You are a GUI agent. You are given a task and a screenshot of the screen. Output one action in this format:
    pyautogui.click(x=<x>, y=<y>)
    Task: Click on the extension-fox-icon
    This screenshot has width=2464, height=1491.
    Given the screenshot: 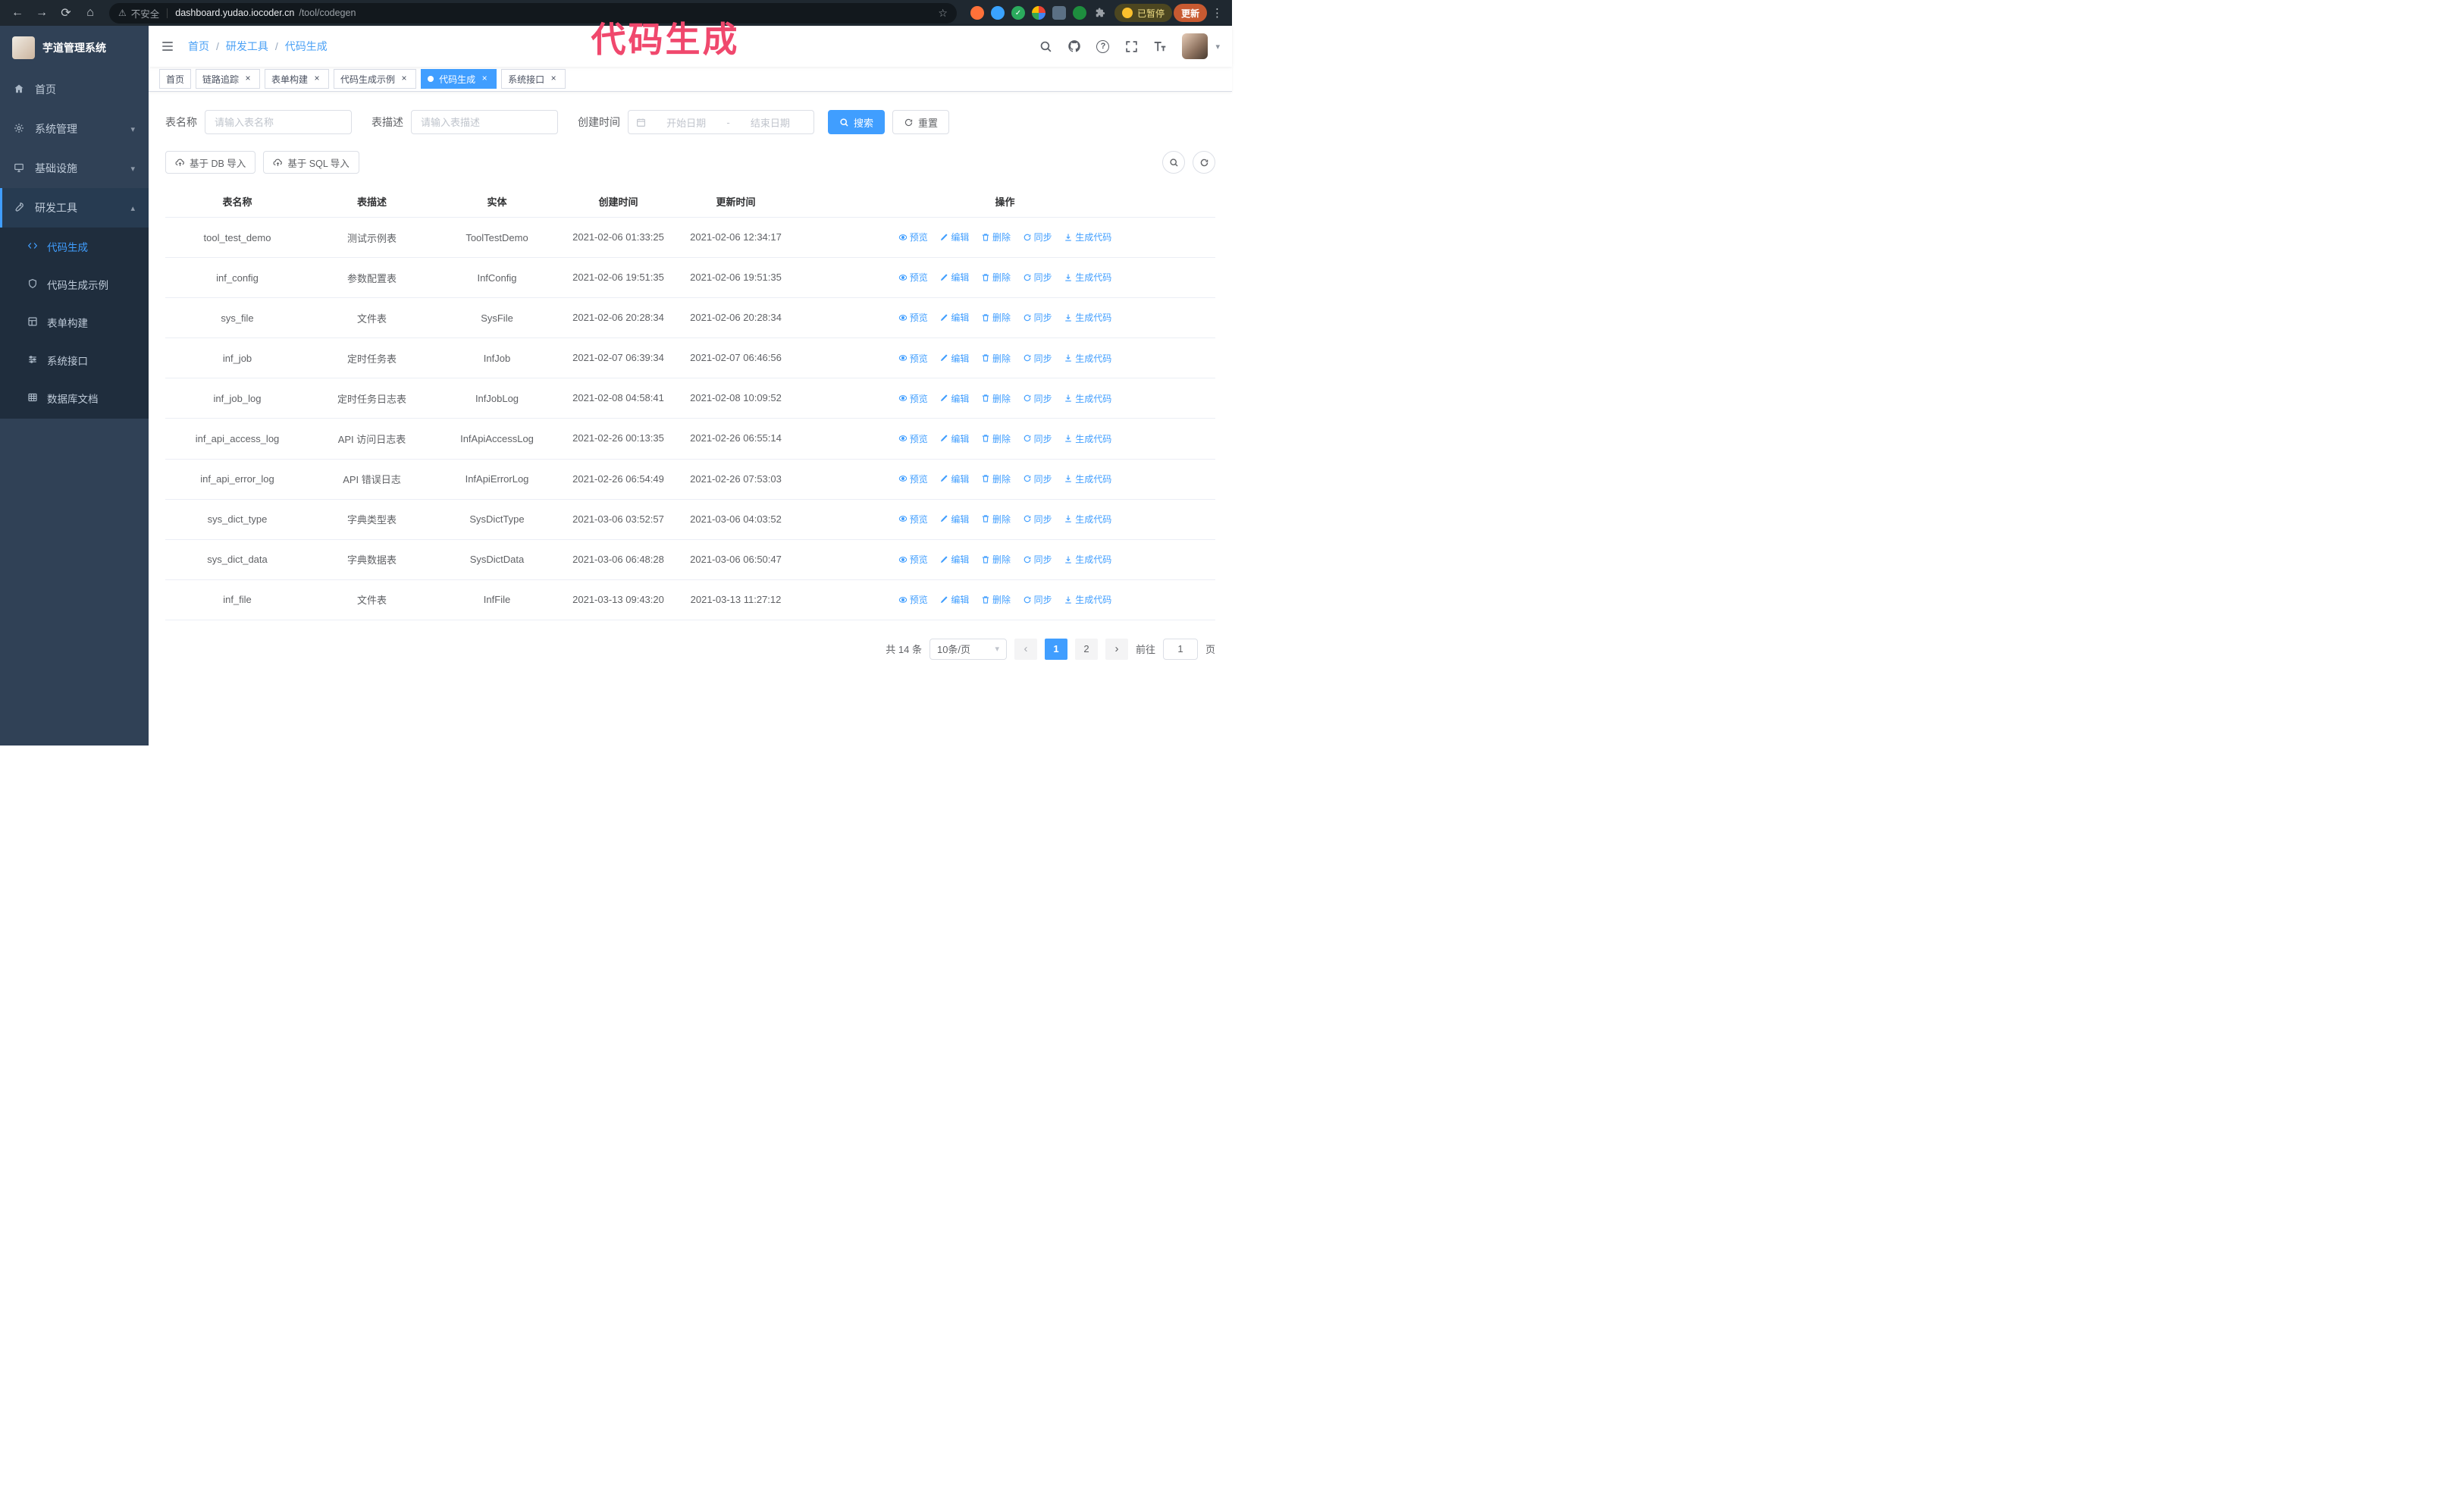 What is the action you would take?
    pyautogui.click(x=977, y=13)
    